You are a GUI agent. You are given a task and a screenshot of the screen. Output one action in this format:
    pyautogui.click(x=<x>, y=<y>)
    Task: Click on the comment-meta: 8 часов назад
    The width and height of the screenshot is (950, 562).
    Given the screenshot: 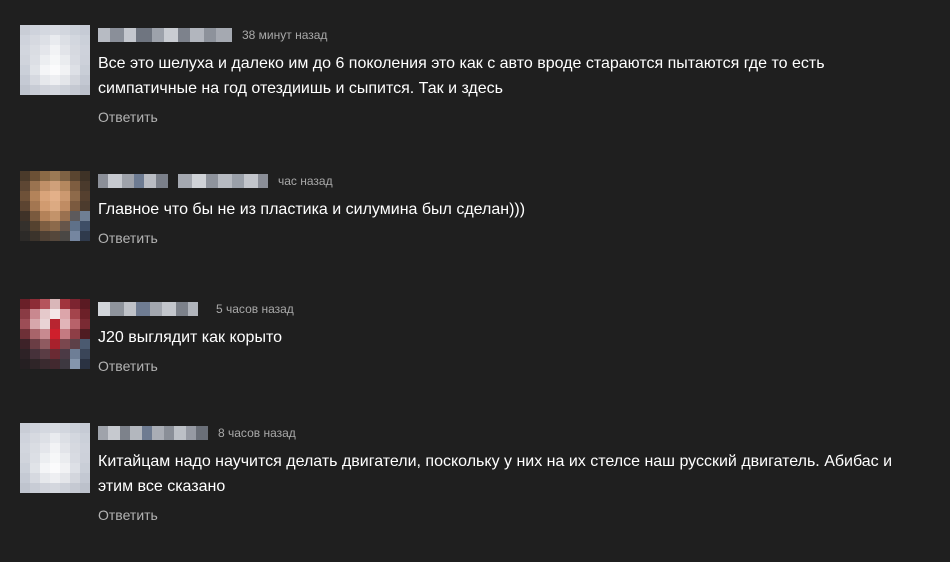 What is the action you would take?
    pyautogui.click(x=508, y=433)
    